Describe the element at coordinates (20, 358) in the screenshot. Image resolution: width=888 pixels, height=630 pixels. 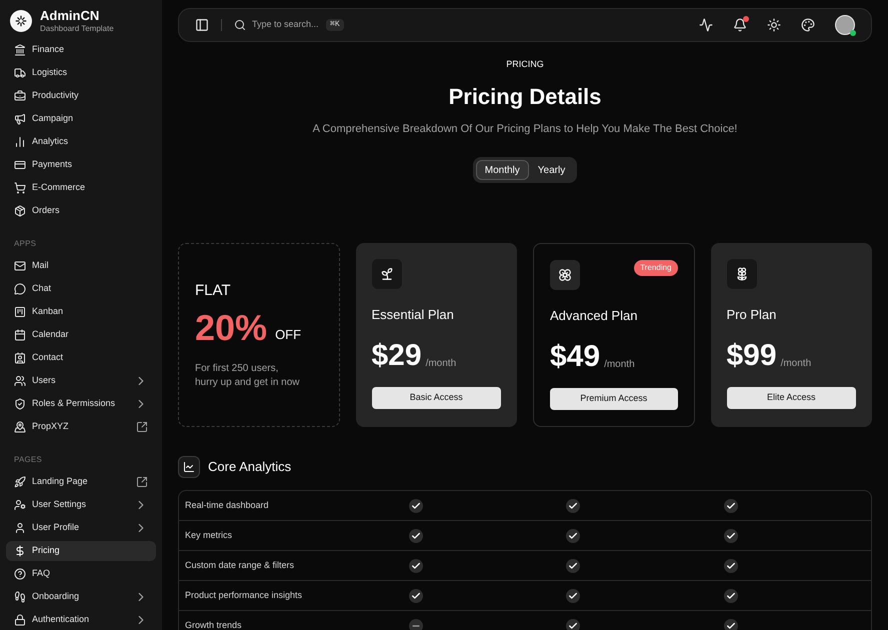
I see `contact-card-icon` at that location.